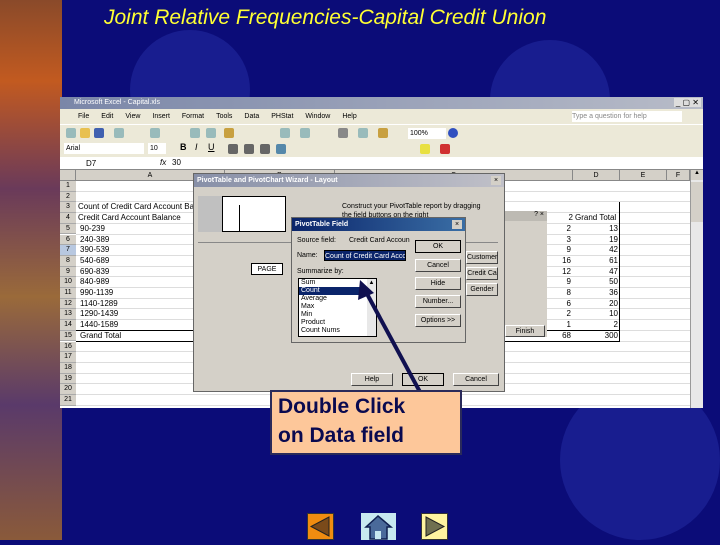 The width and height of the screenshot is (720, 545). Describe the element at coordinates (341, 435) in the screenshot. I see `callout-line: on Data field` at that location.